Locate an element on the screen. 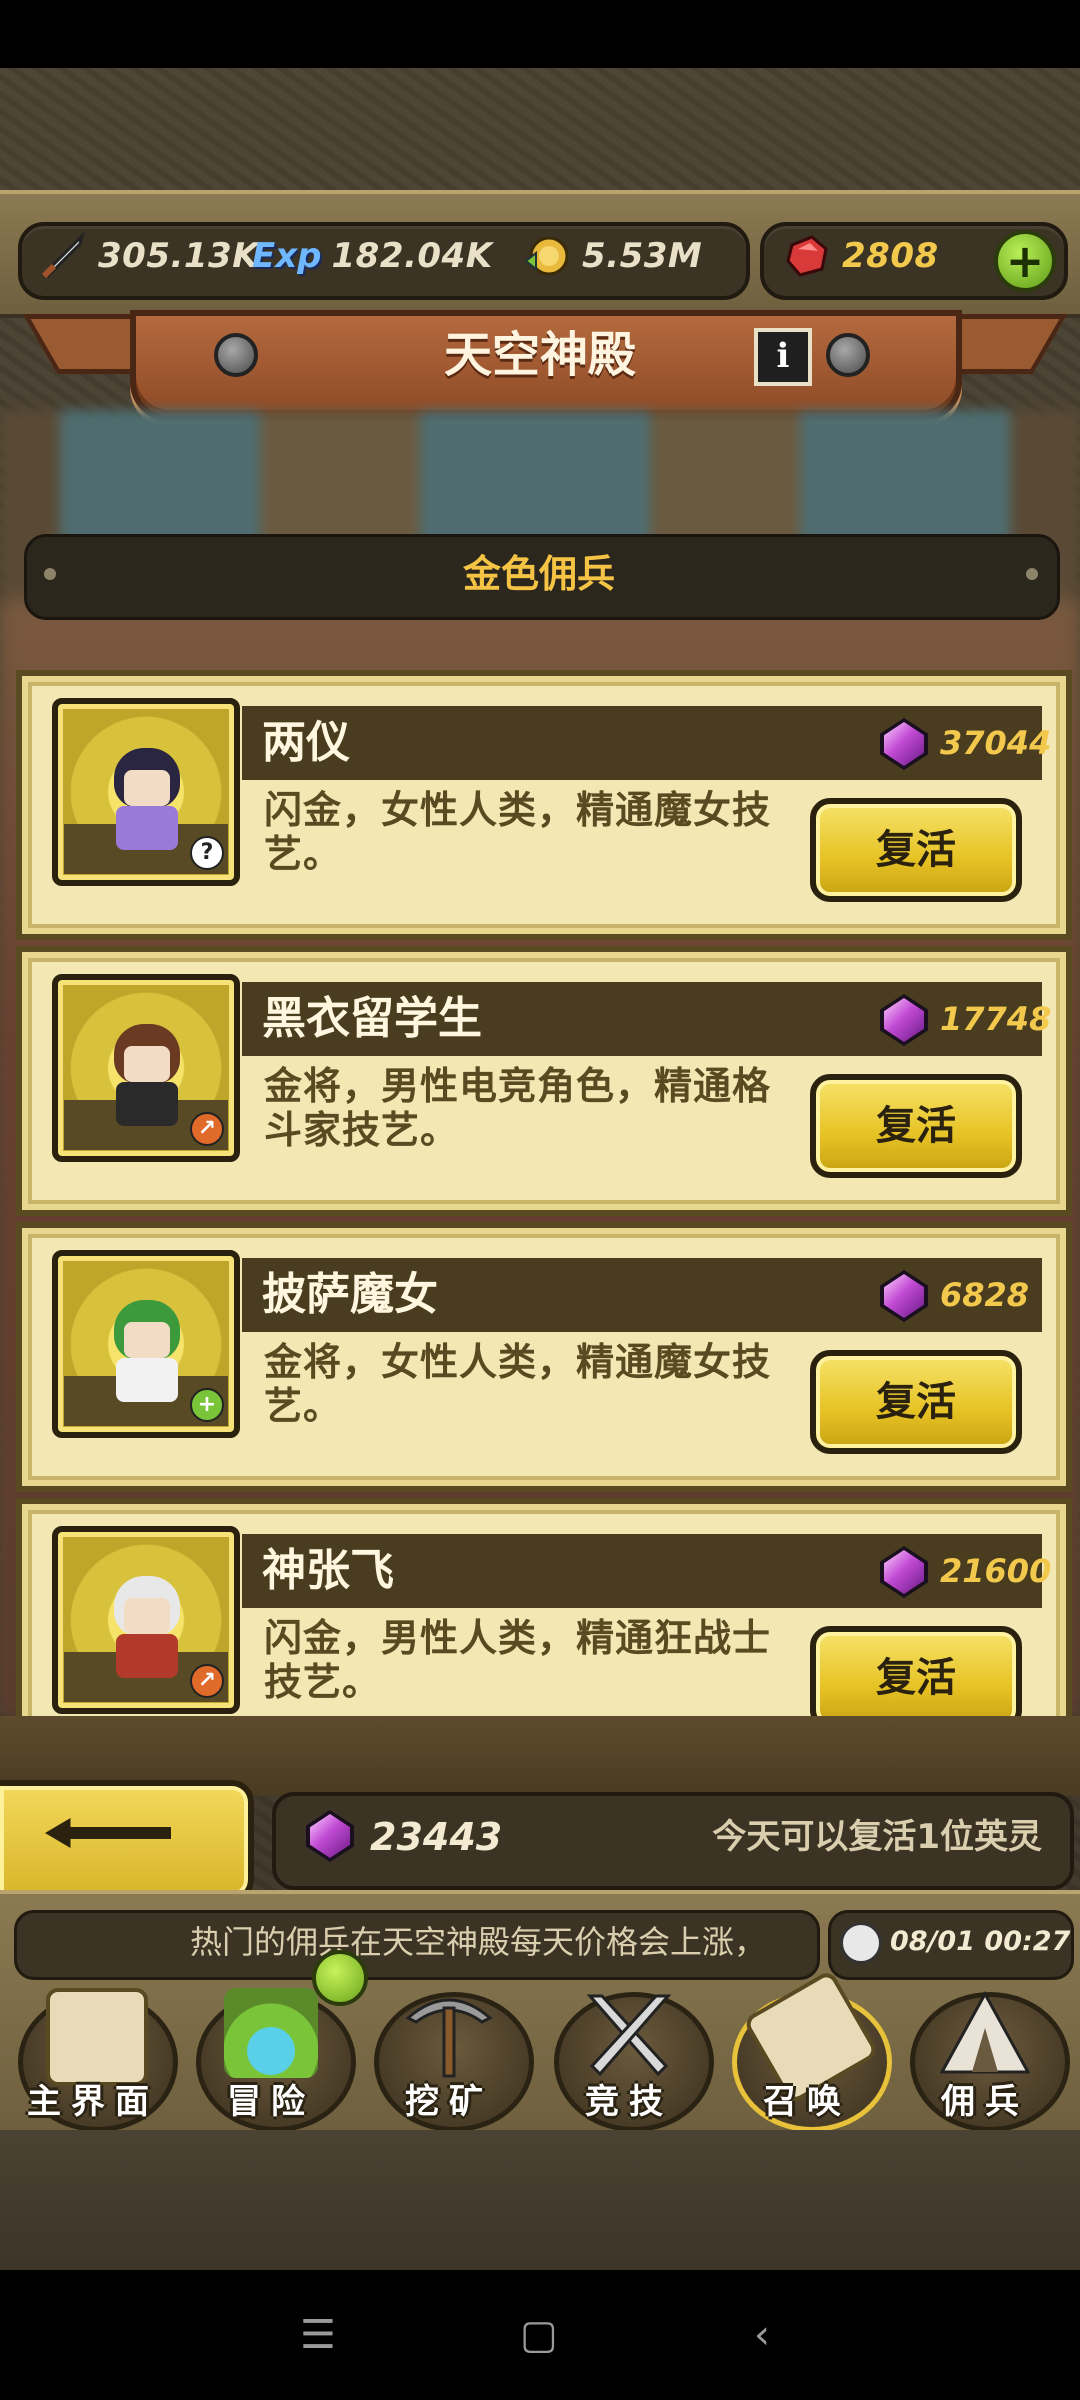 This screenshot has height=2400, width=1080. bottom-stone is located at coordinates (540, 2200).